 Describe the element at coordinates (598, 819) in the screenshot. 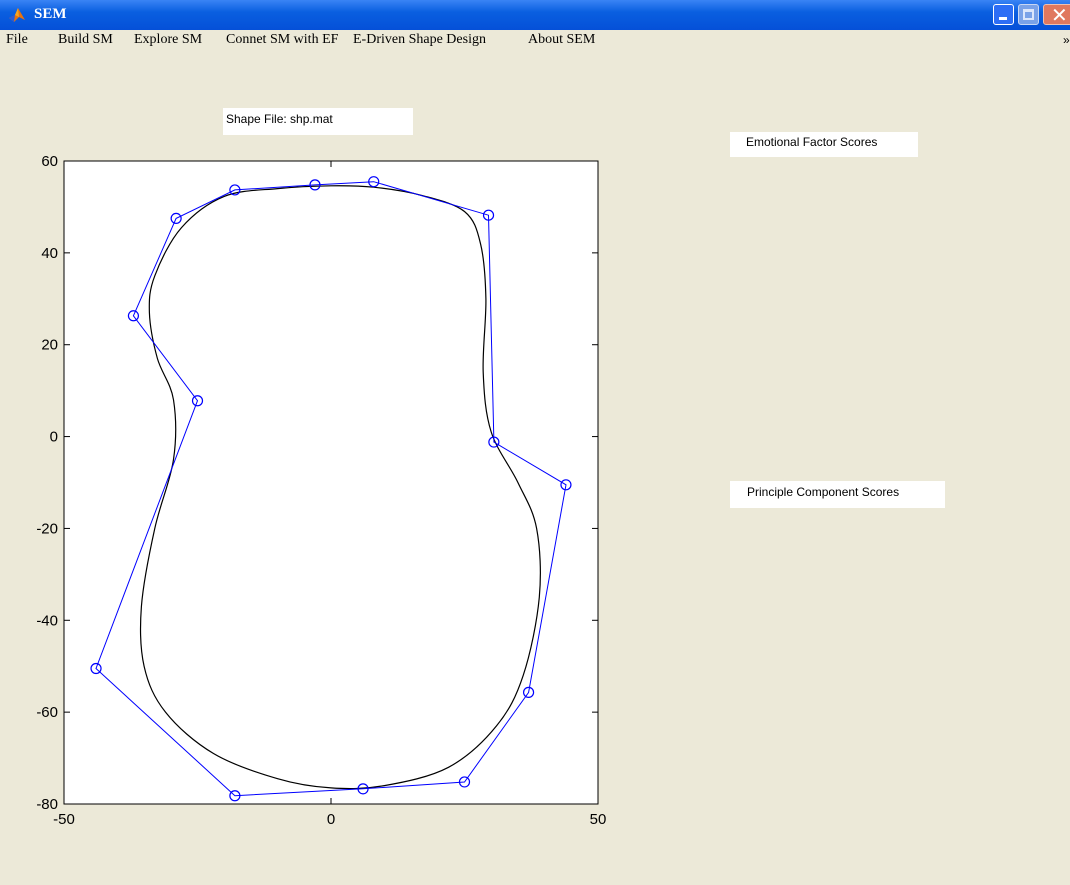

I see `x-tick-label-2: 50` at that location.